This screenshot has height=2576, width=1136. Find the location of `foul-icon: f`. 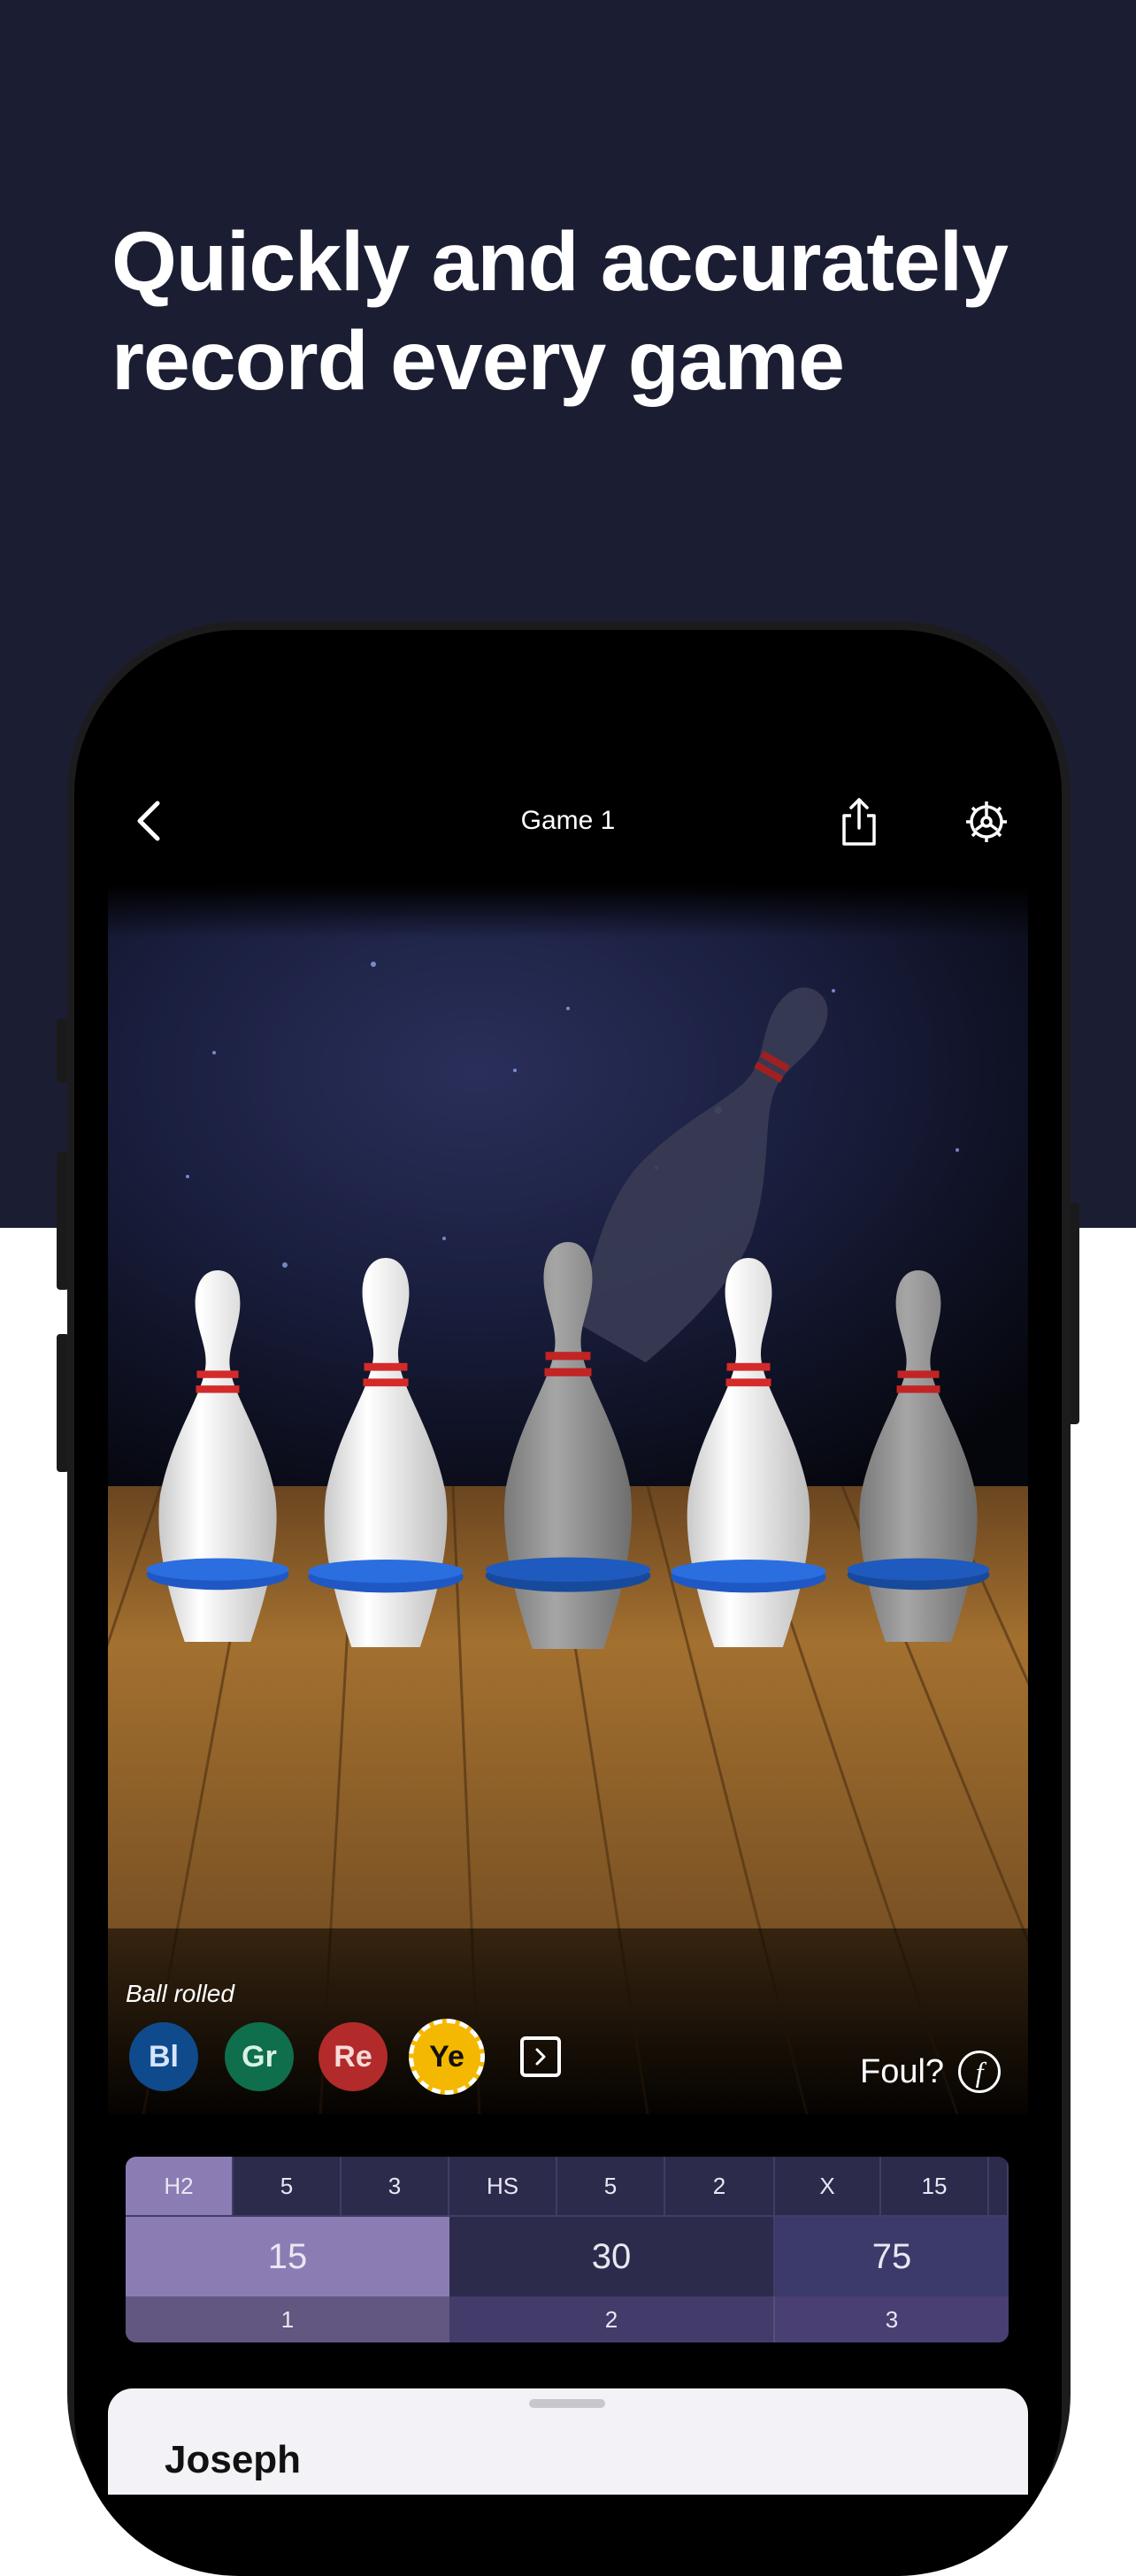

foul-icon: f is located at coordinates (980, 2072).